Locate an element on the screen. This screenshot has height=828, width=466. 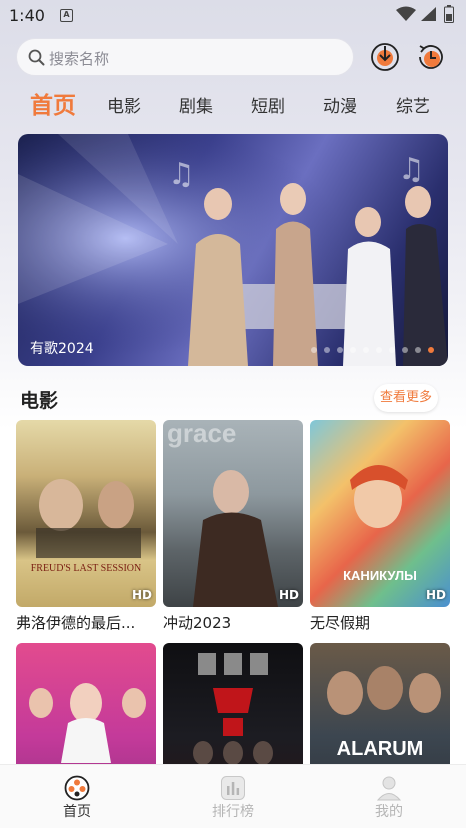
search-icon is located at coordinates (36, 57).